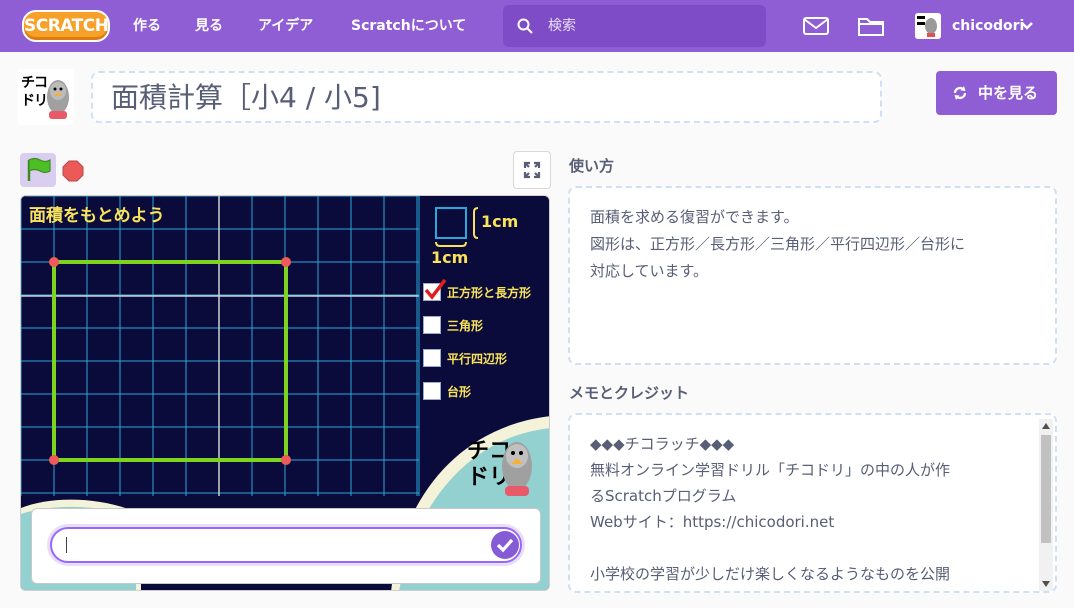  Describe the element at coordinates (1046, 489) in the screenshot. I see `scrollbar-thumb` at that location.